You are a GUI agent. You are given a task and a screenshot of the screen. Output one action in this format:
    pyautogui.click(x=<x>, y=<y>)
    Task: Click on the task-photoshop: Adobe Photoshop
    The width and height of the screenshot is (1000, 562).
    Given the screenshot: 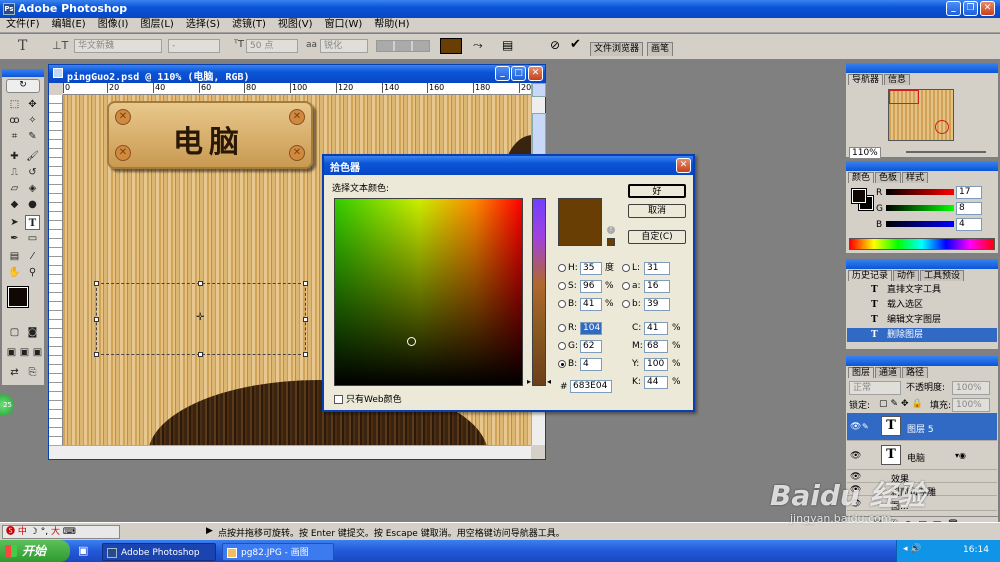 What is the action you would take?
    pyautogui.click(x=159, y=552)
    